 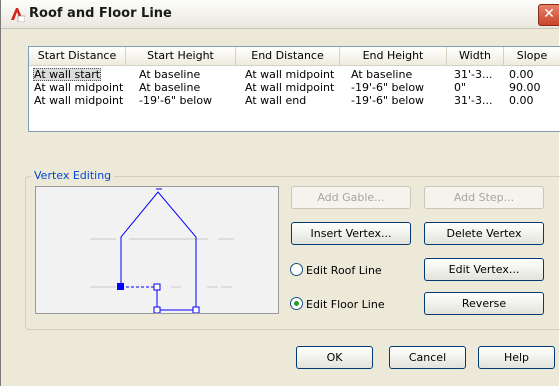 What do you see at coordinates (525, 87) in the screenshot?
I see `cell-slope: 90.00` at bounding box center [525, 87].